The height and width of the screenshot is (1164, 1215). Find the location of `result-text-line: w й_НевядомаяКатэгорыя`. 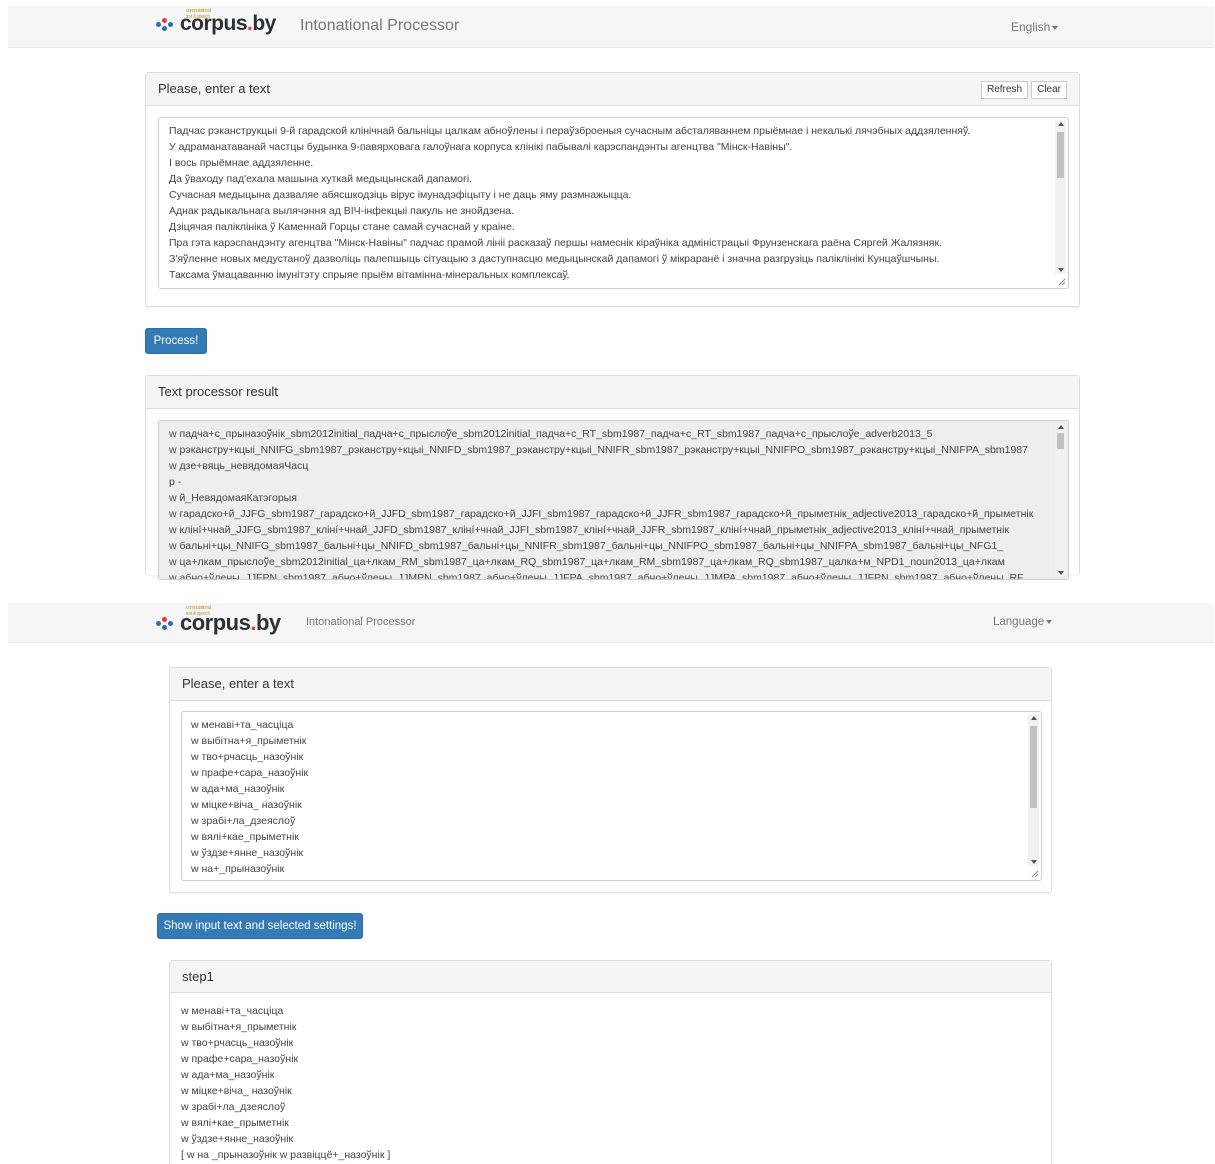

result-text-line: w й_НевядомаяКатэгорыя is located at coordinates (233, 498).